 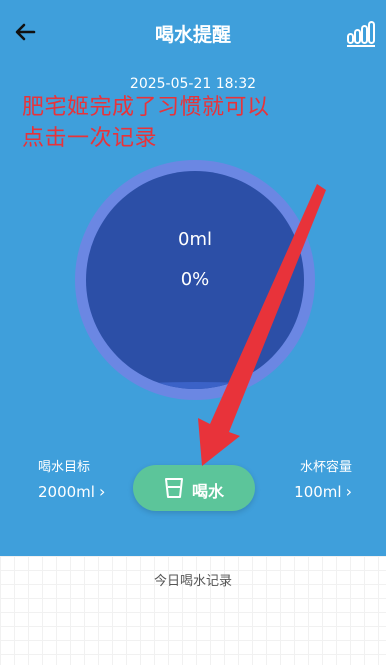 I want to click on header: 喝水提醒, so click(x=193, y=33).